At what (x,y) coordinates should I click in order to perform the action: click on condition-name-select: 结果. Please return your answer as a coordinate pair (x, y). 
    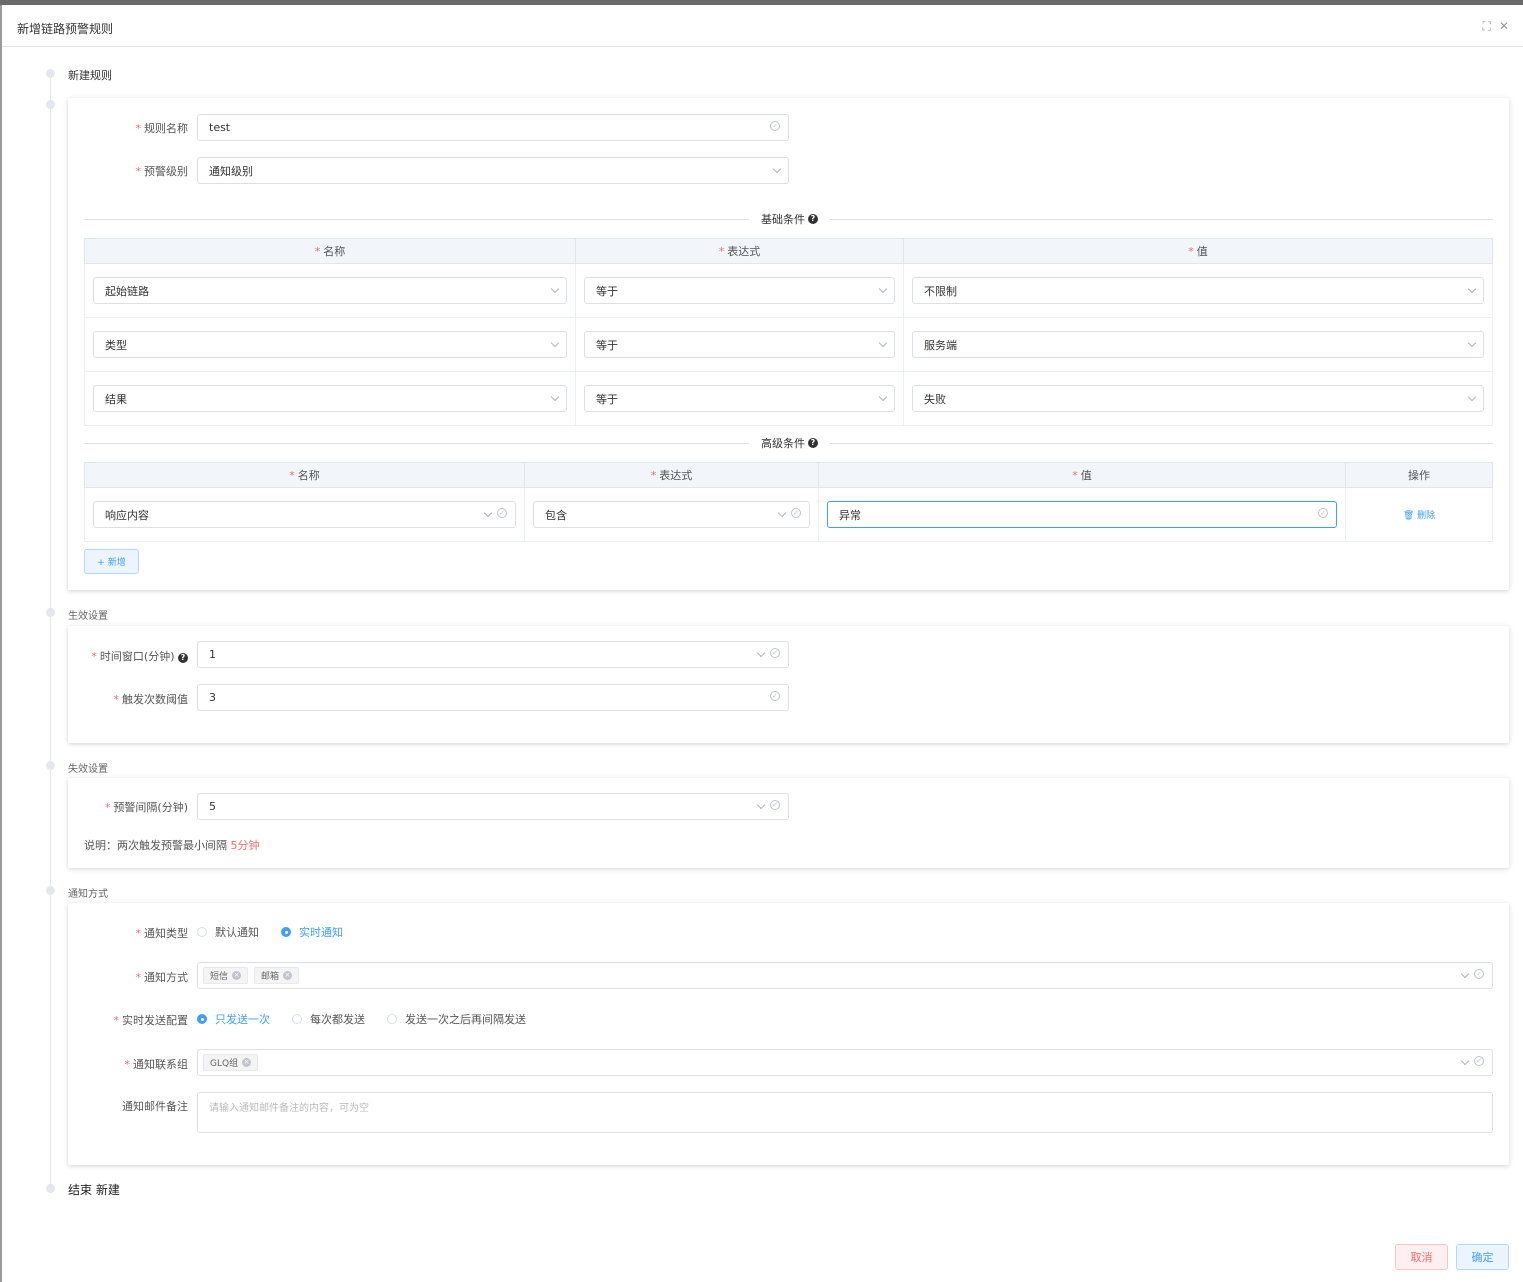
    Looking at the image, I should click on (330, 398).